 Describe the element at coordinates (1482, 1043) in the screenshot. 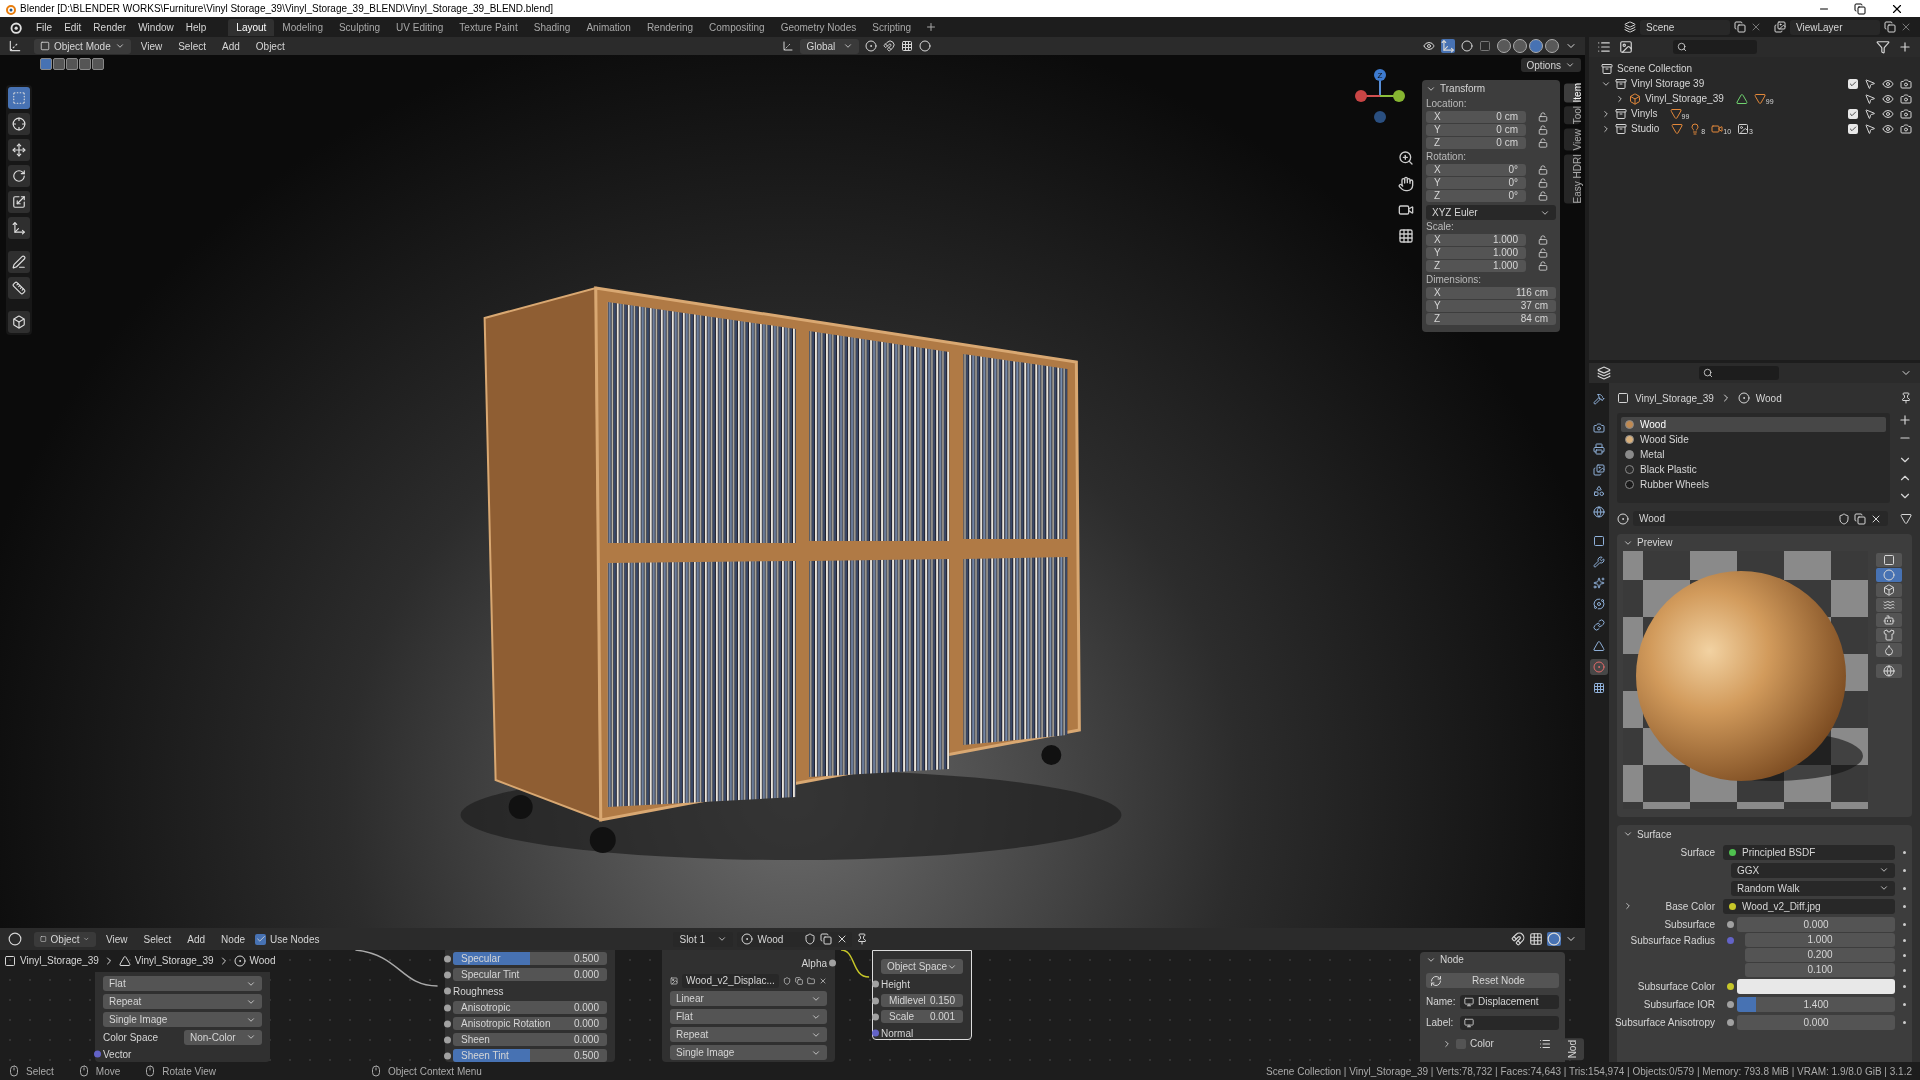

I see `panel-title: Color` at that location.